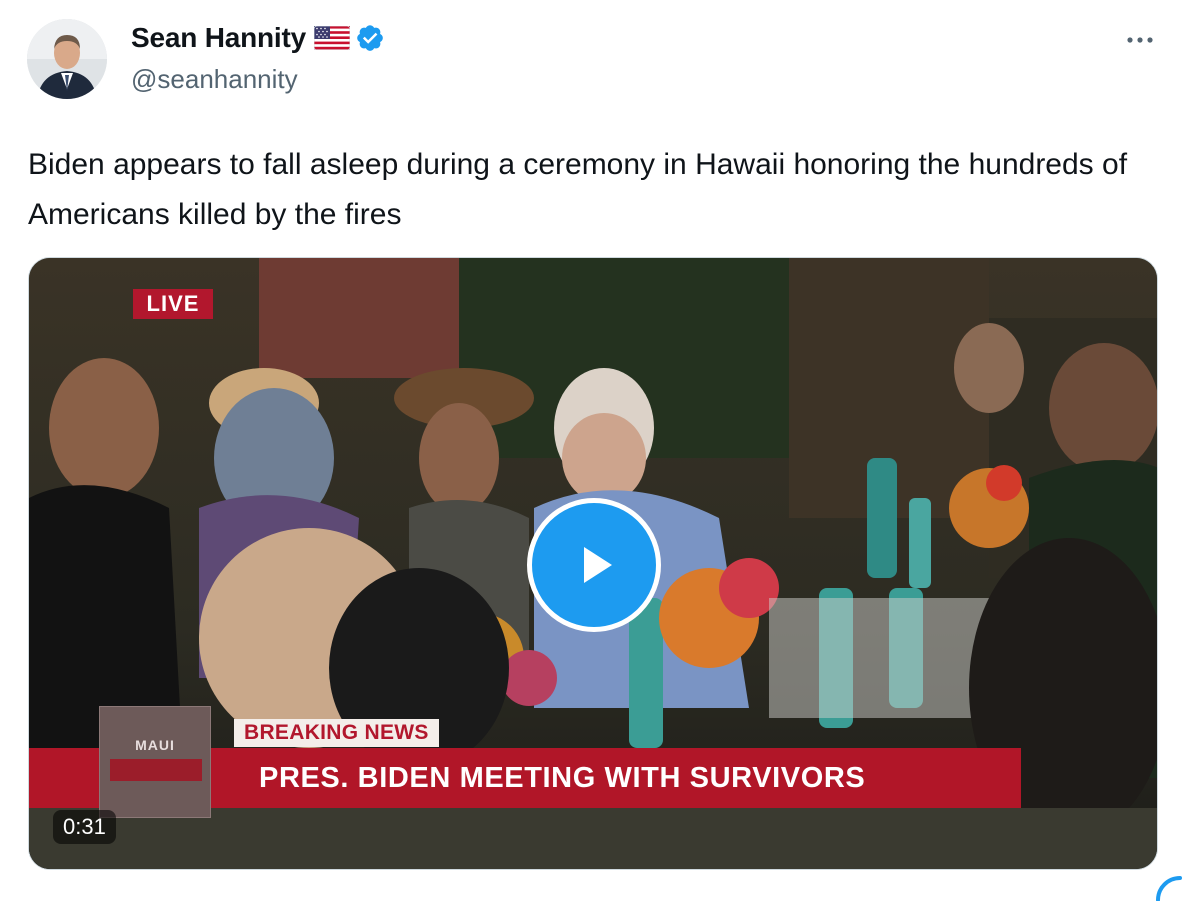  I want to click on author-handle: @seanhannity, so click(214, 79).